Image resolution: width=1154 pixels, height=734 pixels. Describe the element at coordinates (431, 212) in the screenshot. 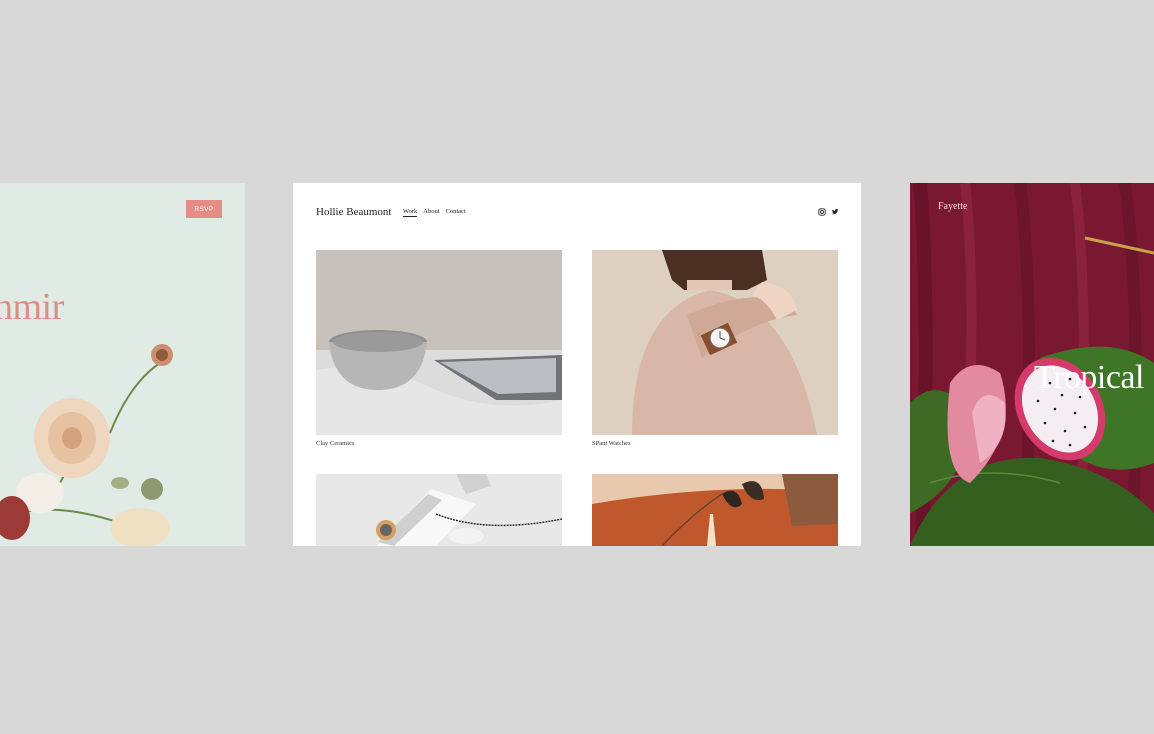

I see `nav-about: About` at that location.